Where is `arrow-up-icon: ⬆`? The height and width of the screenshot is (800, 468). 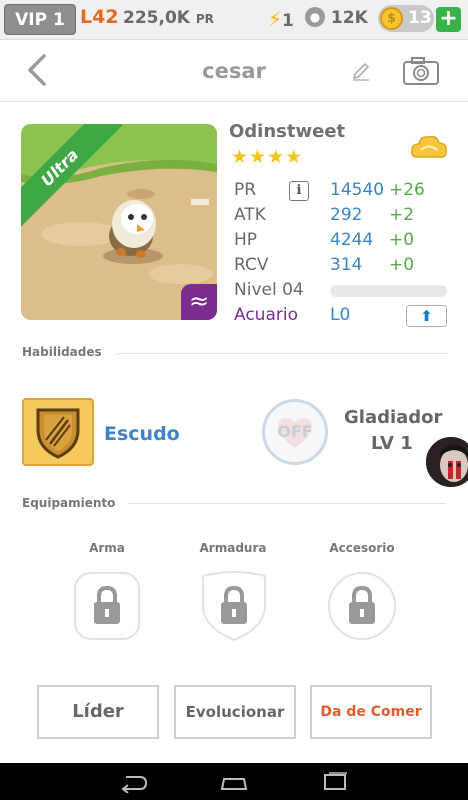
arrow-up-icon: ⬆ is located at coordinates (426, 316).